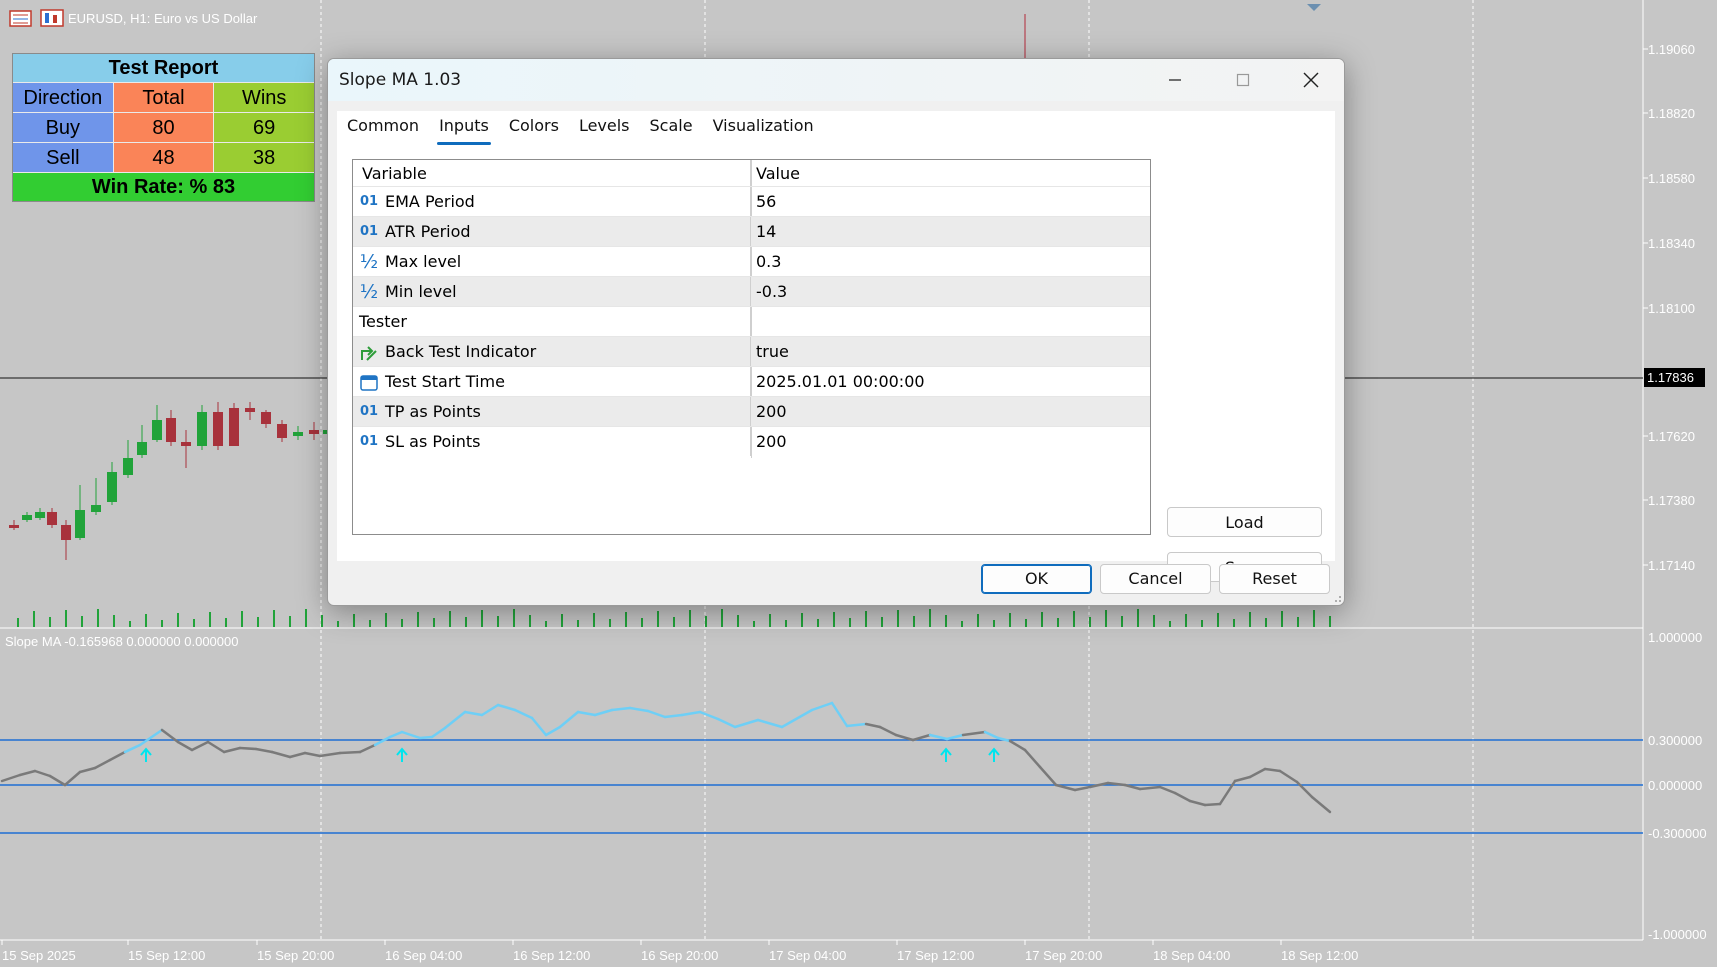  I want to click on param-row: 01 SL as Points 200, so click(751, 441).